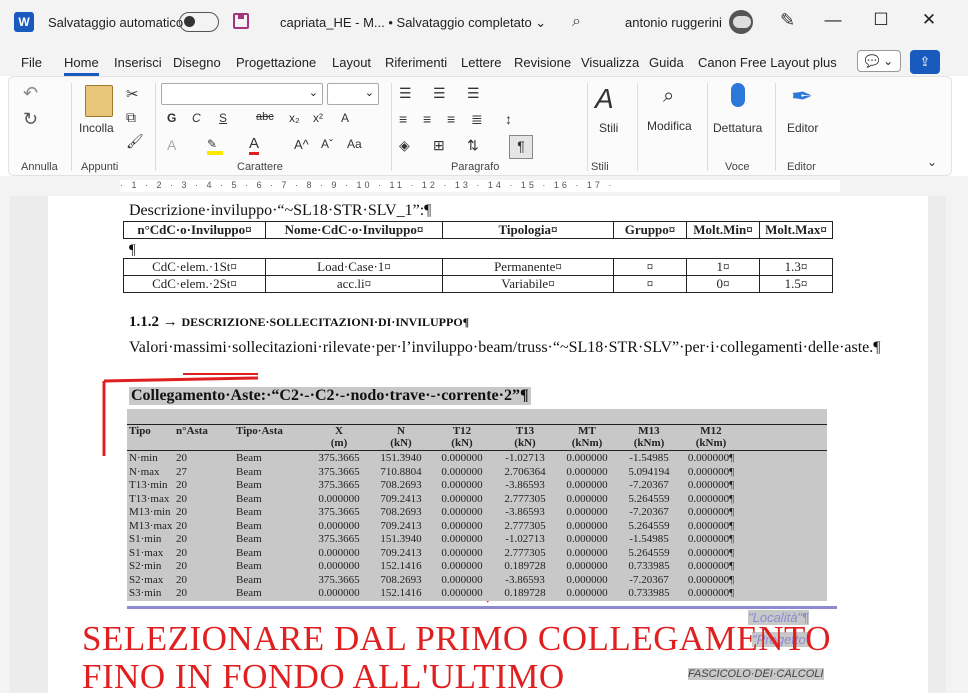 This screenshot has height=697, width=968. Describe the element at coordinates (401, 471) in the screenshot. I see `table-cell: 710.8804` at that location.